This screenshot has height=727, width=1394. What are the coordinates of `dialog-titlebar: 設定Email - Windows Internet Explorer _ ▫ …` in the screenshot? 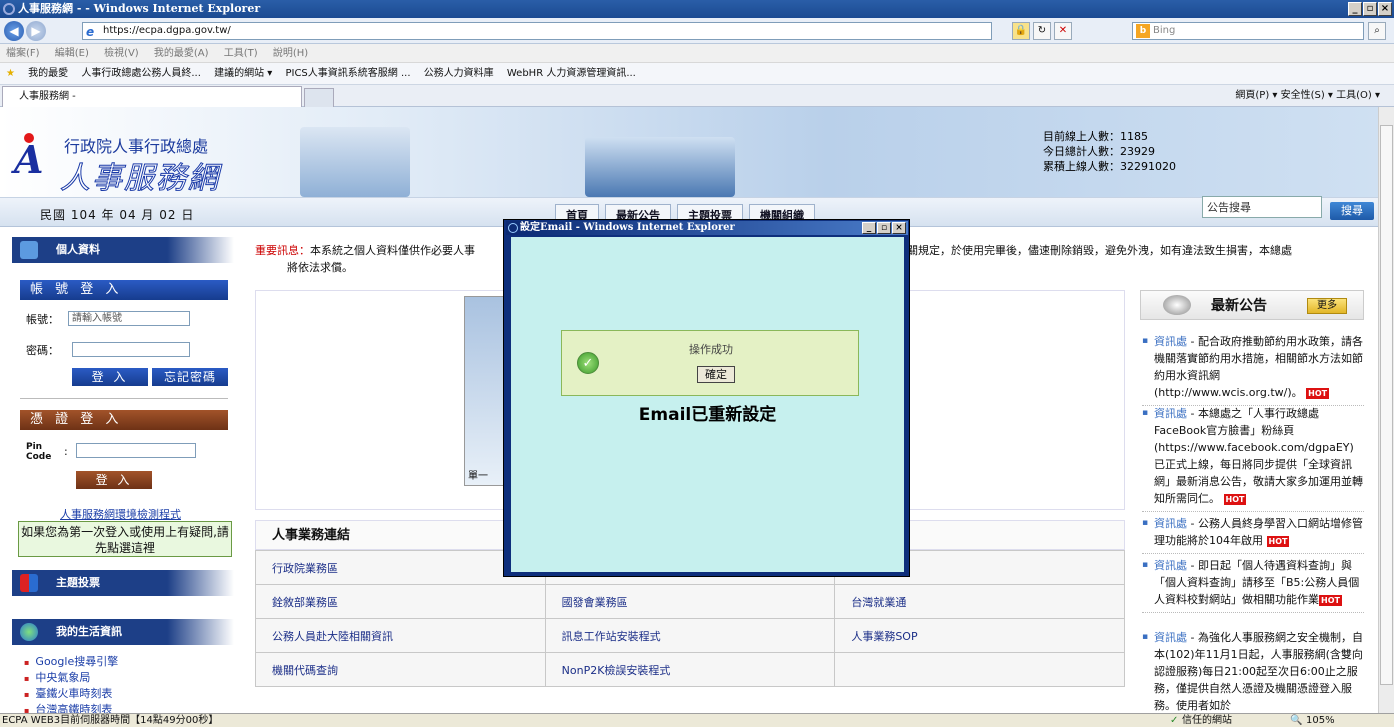 It's located at (707, 228).